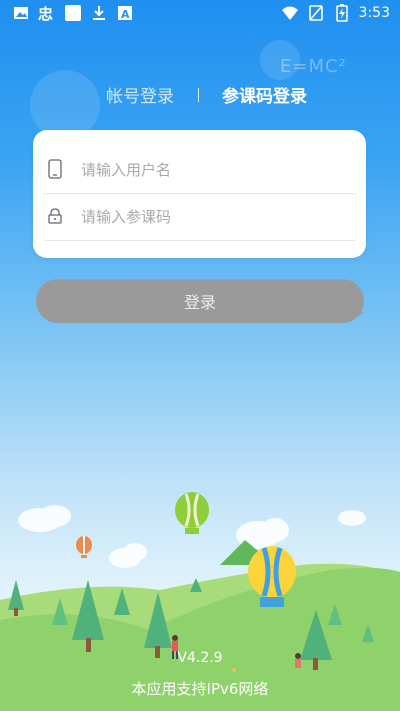 Image resolution: width=400 pixels, height=711 pixels. Describe the element at coordinates (140, 94) in the screenshot. I see `tab-account-login: 帐号登录` at that location.